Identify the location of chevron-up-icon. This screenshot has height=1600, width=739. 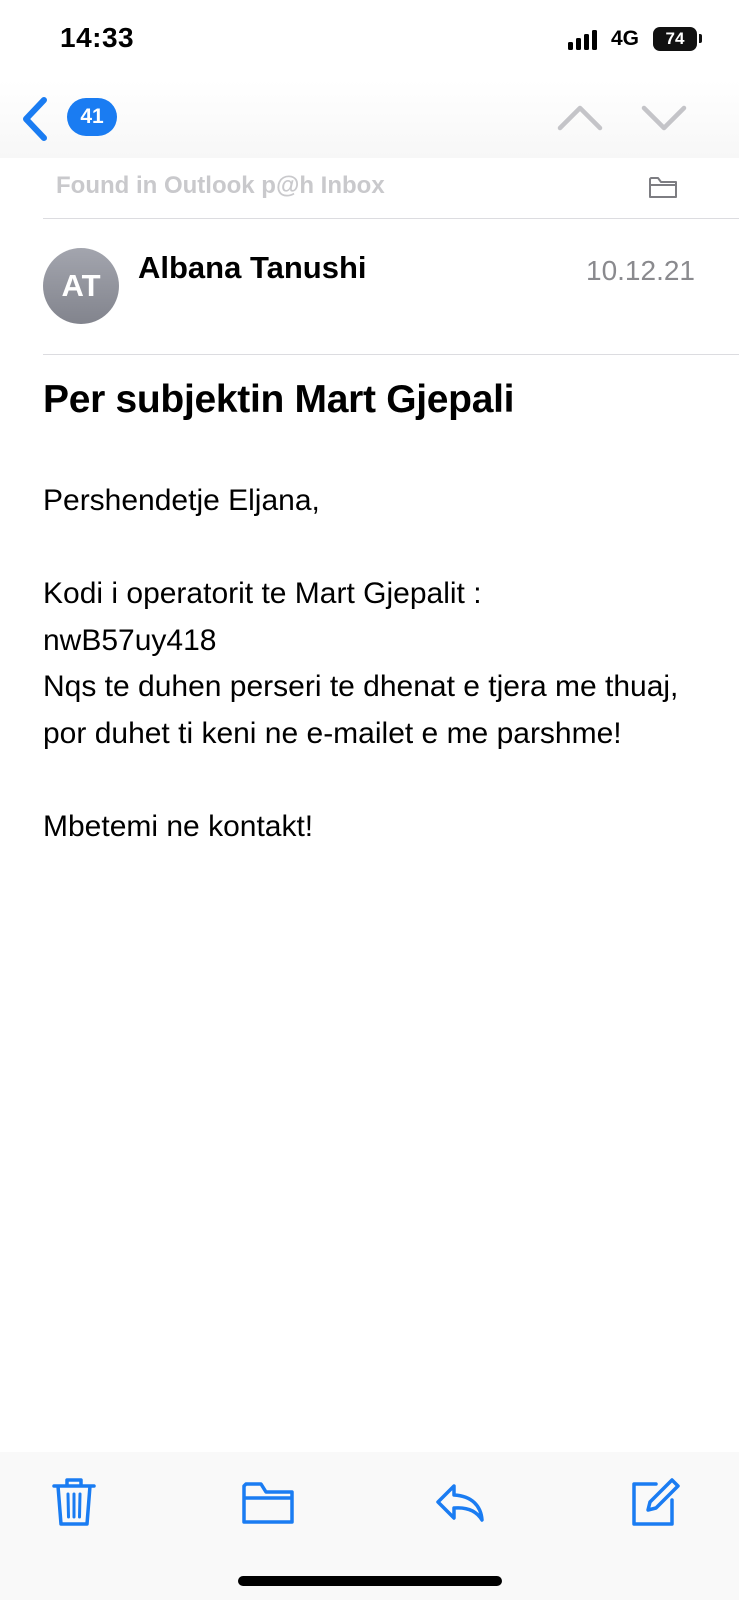
(580, 118).